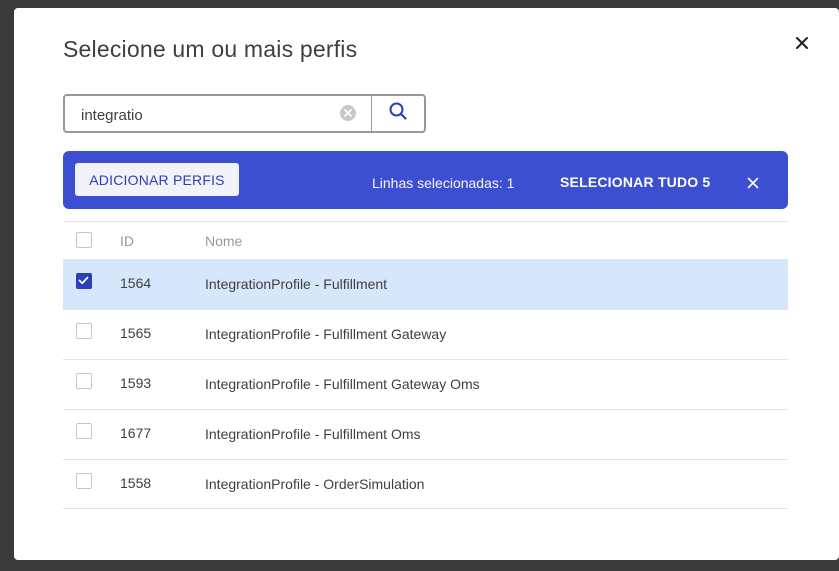  I want to click on checkmark-icon, so click(83, 280).